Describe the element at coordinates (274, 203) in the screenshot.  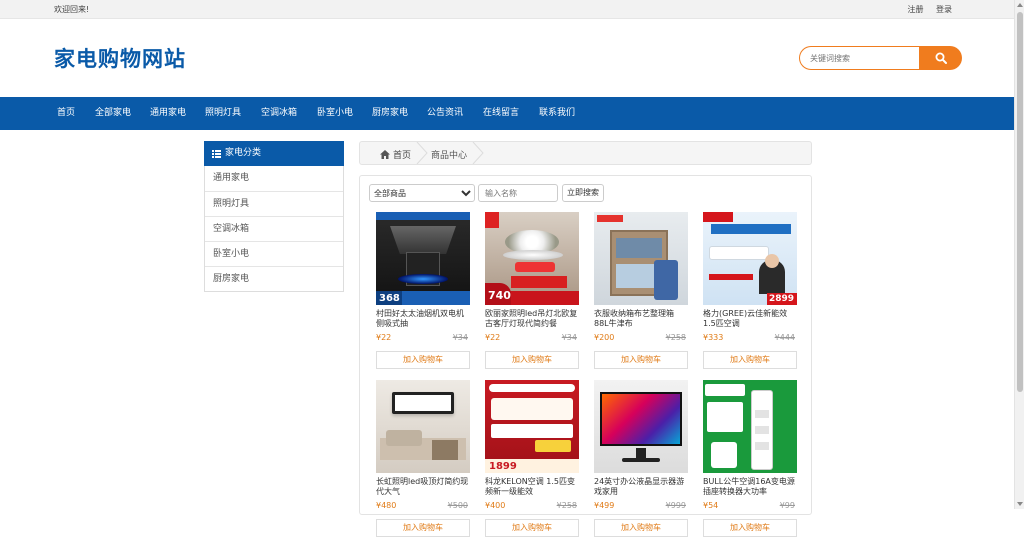
I see `category-item-lighting: 照明灯具` at that location.